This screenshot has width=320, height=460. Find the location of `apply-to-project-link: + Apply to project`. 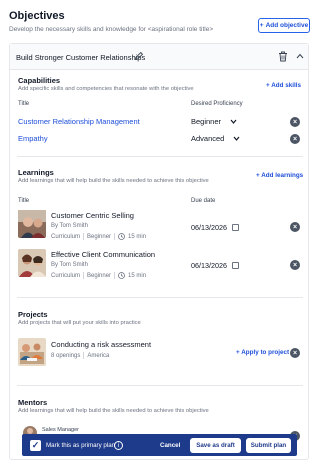

apply-to-project-link: + Apply to project is located at coordinates (262, 352).